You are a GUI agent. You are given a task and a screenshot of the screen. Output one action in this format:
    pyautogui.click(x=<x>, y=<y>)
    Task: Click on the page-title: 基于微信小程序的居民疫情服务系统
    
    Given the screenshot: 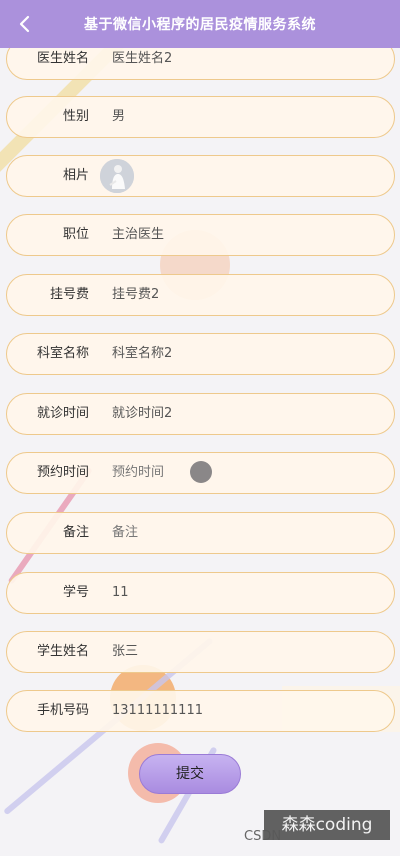 What is the action you would take?
    pyautogui.click(x=200, y=25)
    